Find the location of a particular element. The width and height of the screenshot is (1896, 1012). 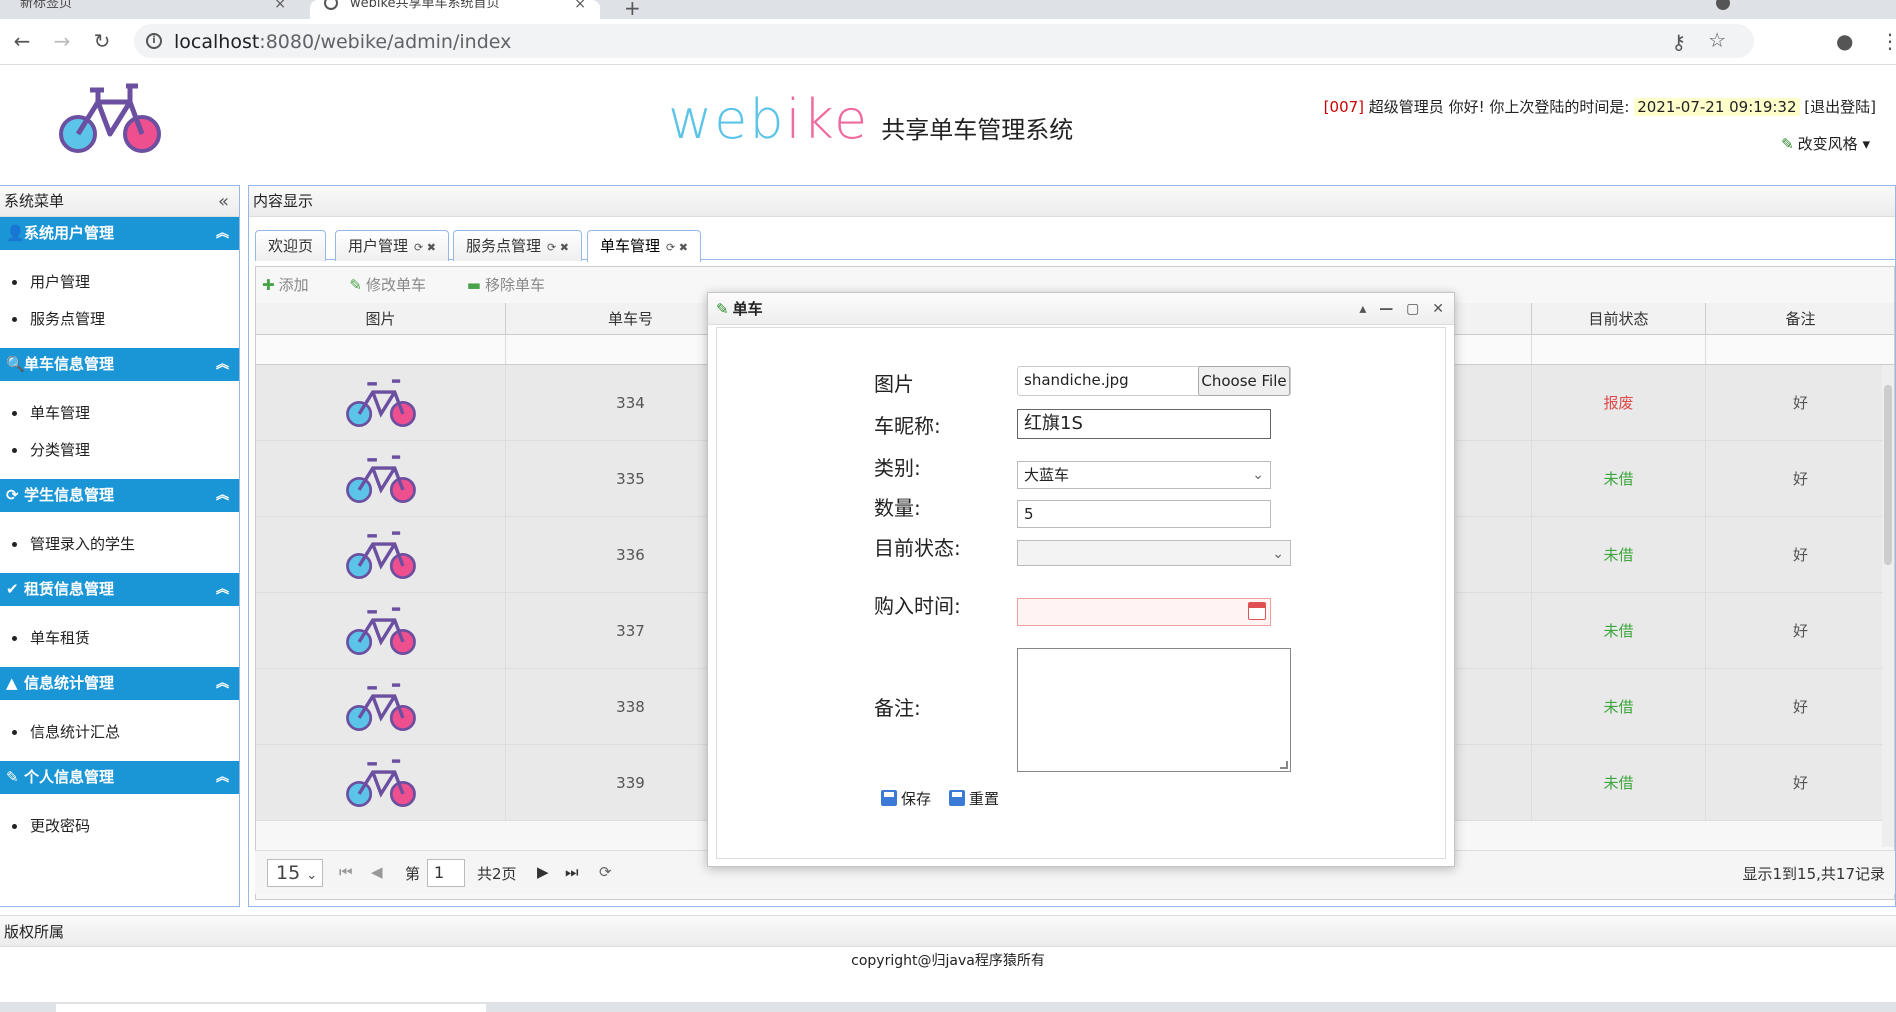

close-icon: ✕ is located at coordinates (1438, 309).